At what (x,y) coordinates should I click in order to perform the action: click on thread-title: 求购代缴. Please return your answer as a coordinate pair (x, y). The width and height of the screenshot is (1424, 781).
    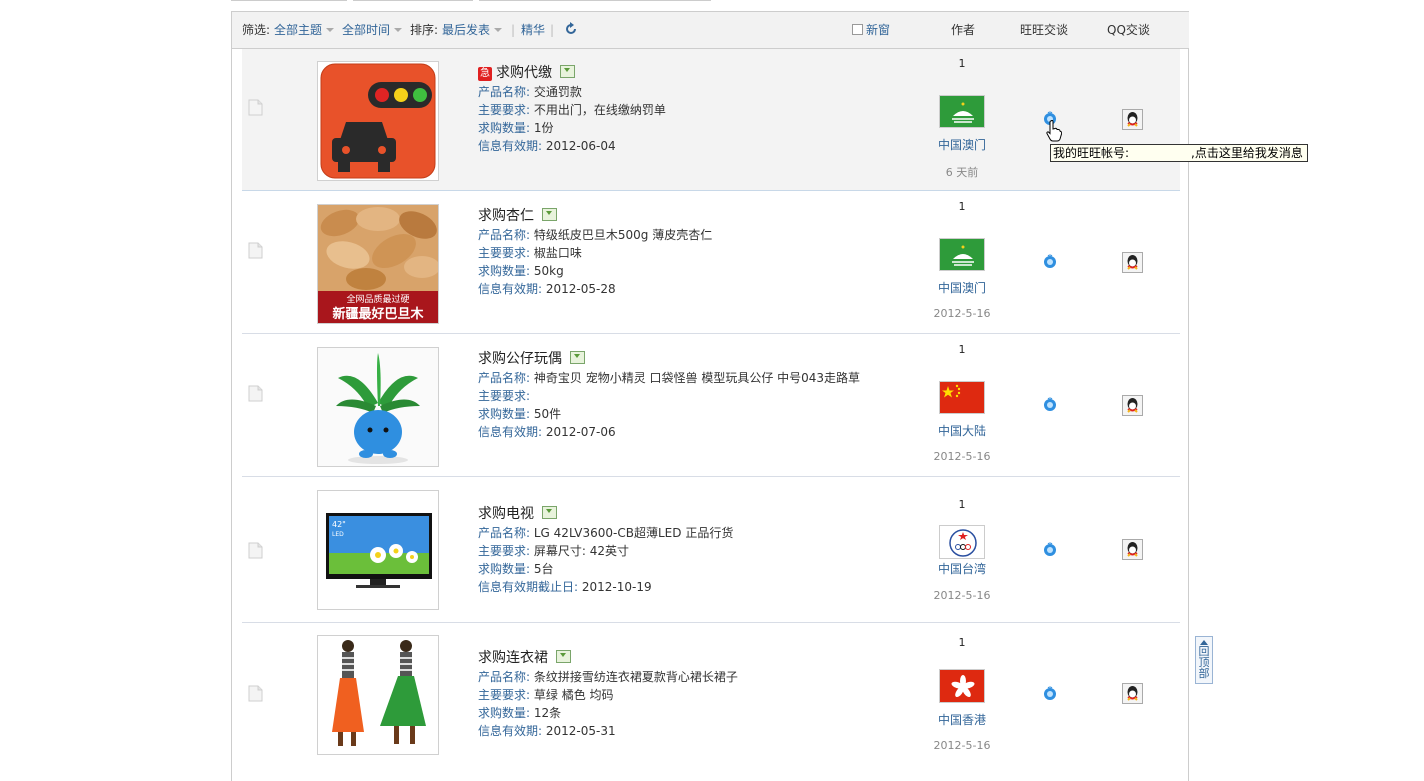
    Looking at the image, I should click on (524, 73).